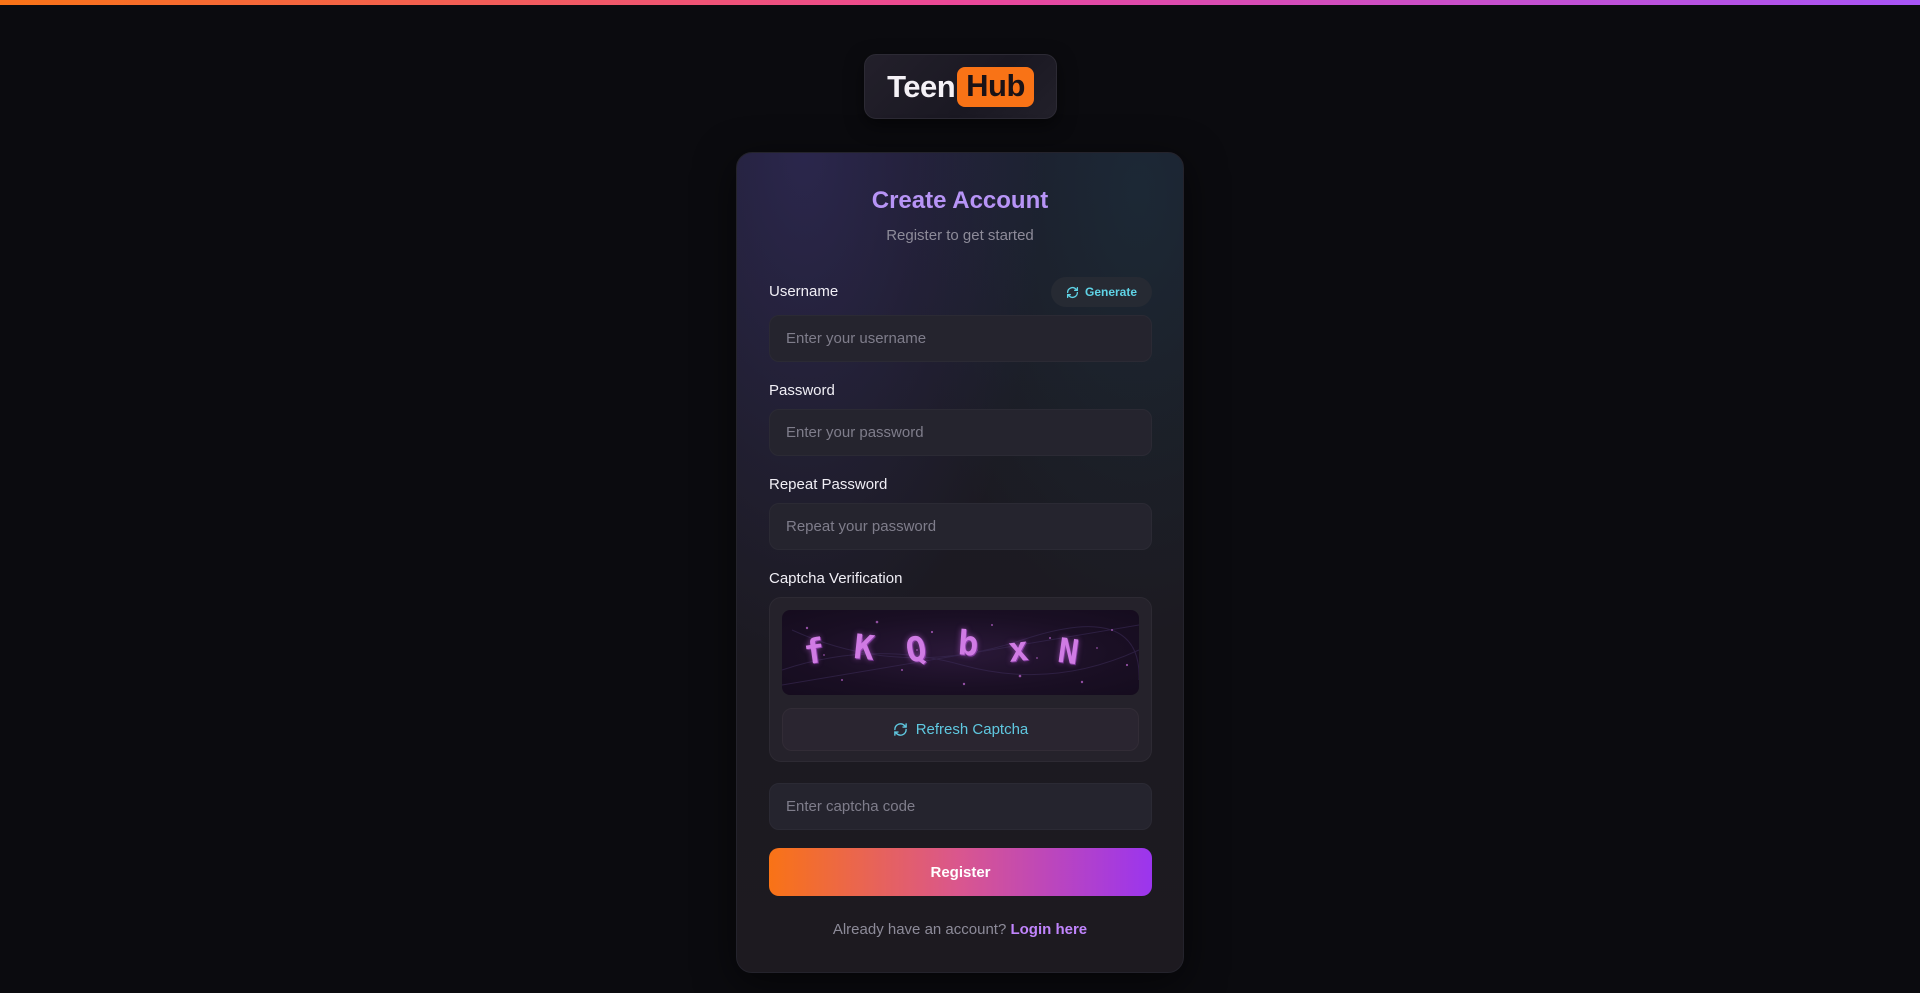  Describe the element at coordinates (1068, 652) in the screenshot. I see `captcha-char: N` at that location.